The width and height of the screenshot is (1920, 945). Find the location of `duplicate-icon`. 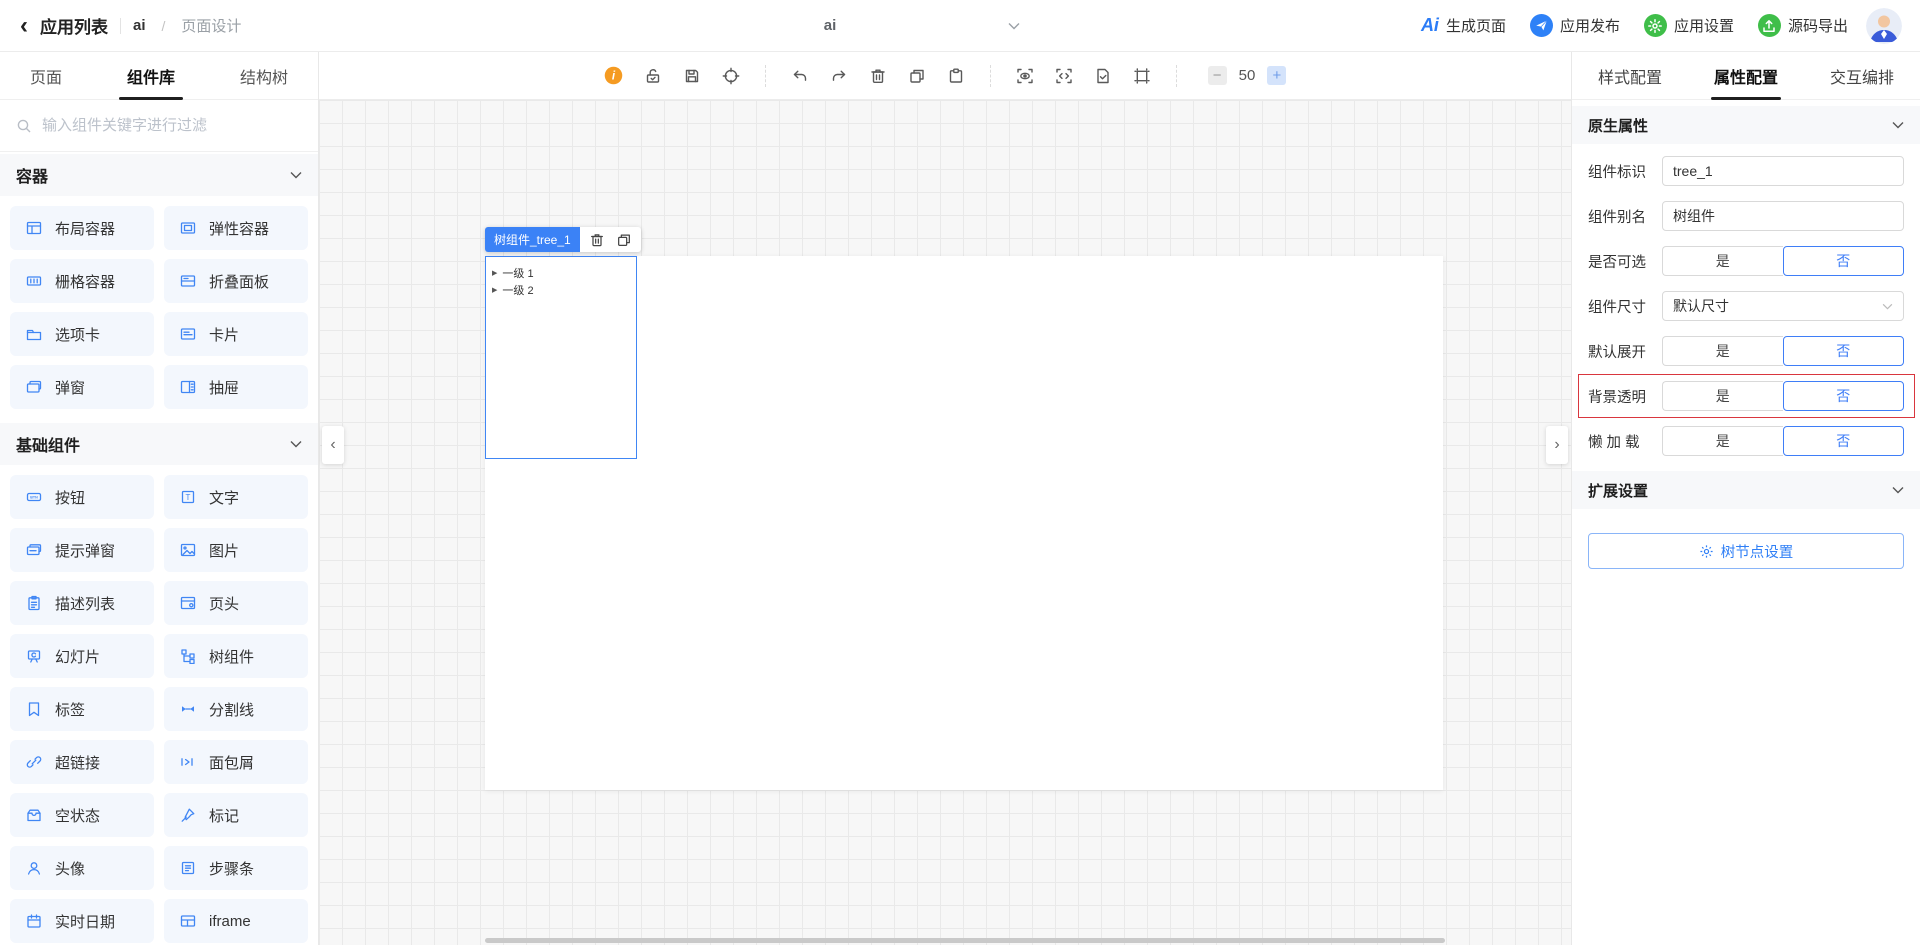

duplicate-icon is located at coordinates (917, 76).